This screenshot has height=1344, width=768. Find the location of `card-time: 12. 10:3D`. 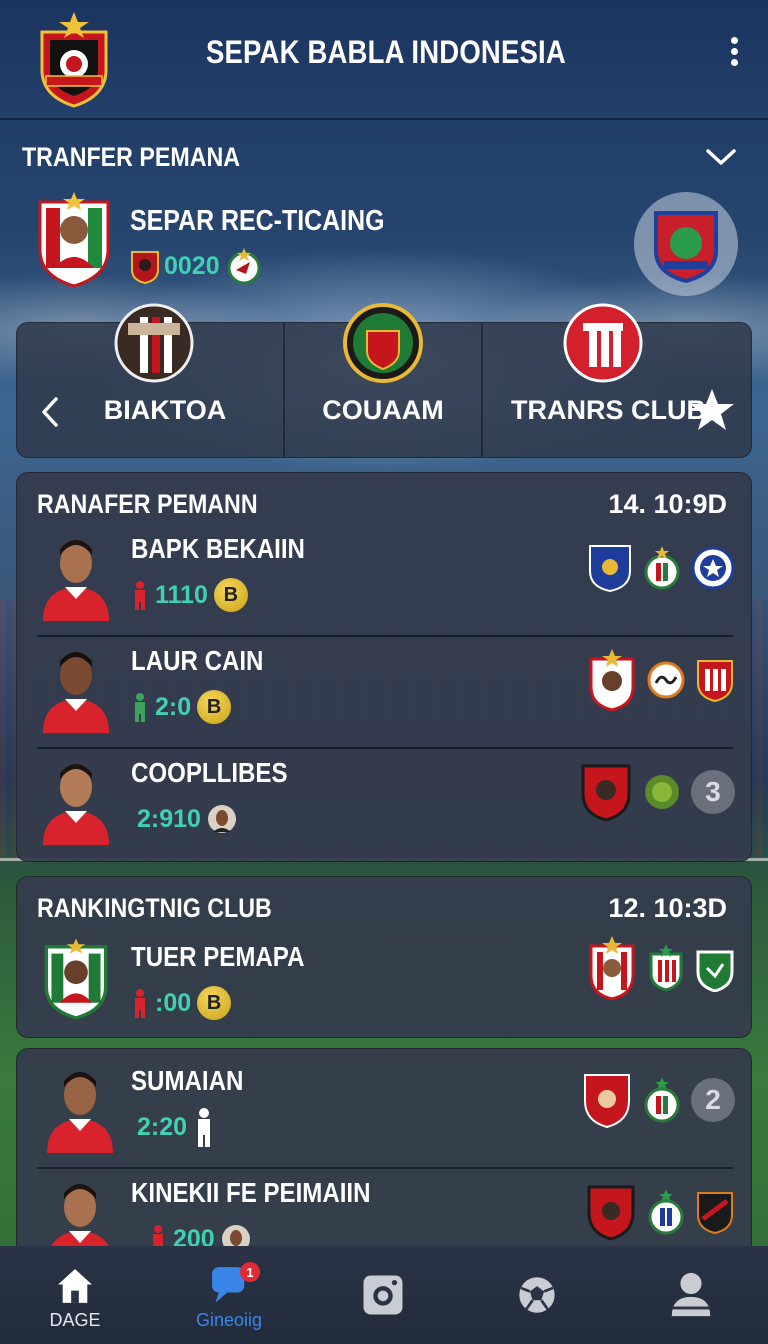

card-time: 12. 10:3D is located at coordinates (667, 908).